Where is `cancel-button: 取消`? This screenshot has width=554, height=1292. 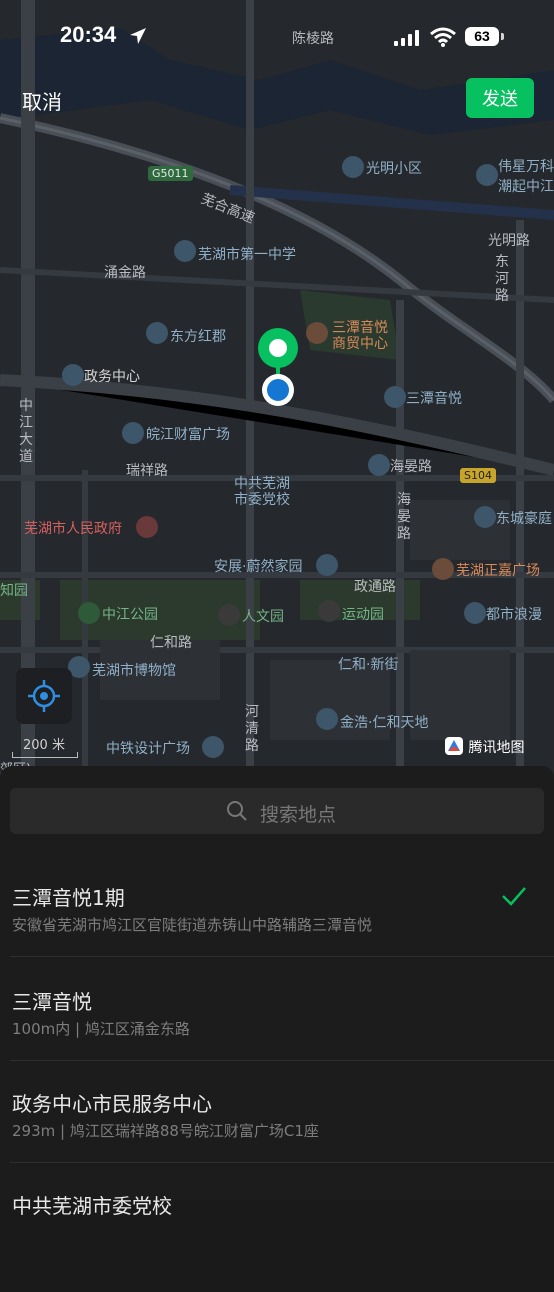 cancel-button: 取消 is located at coordinates (42, 100).